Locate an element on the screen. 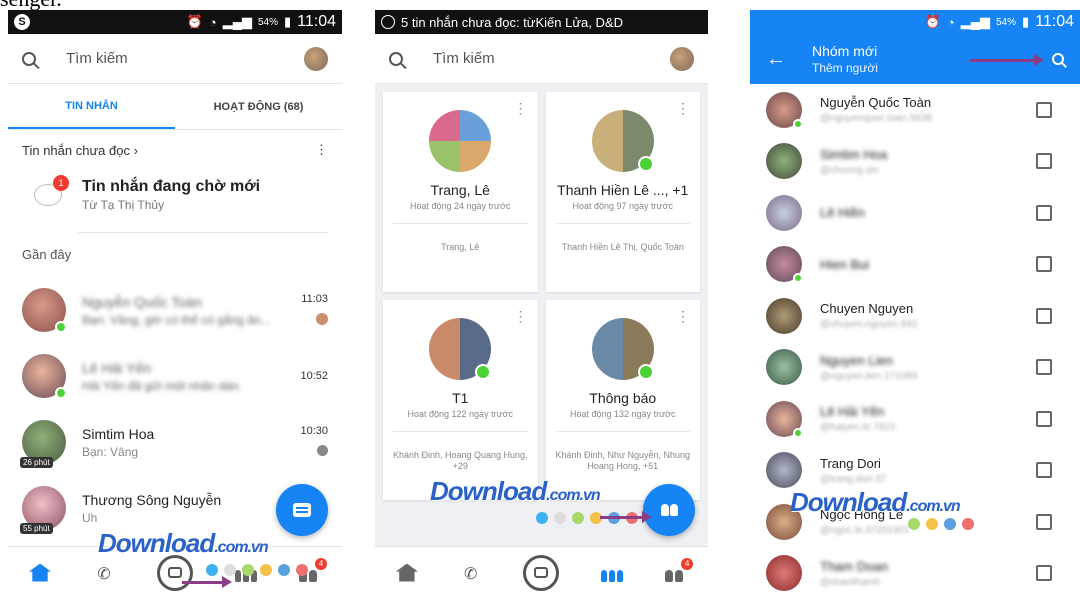  unread-row: Tin nhắn chưa đọc › ⋮ is located at coordinates (175, 150).